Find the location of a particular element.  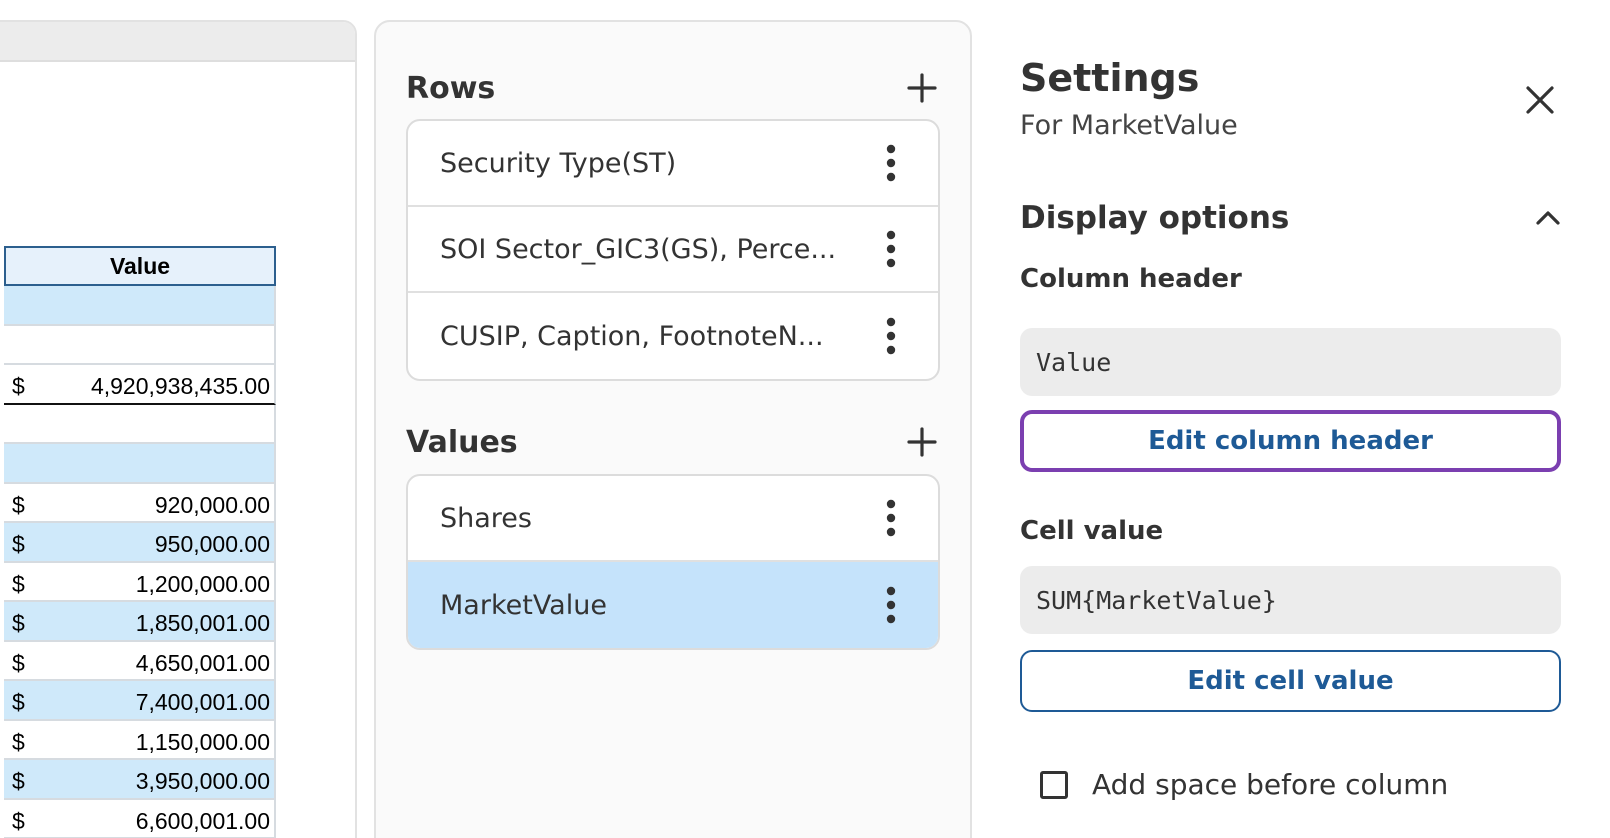

close-icon is located at coordinates (1540, 100).